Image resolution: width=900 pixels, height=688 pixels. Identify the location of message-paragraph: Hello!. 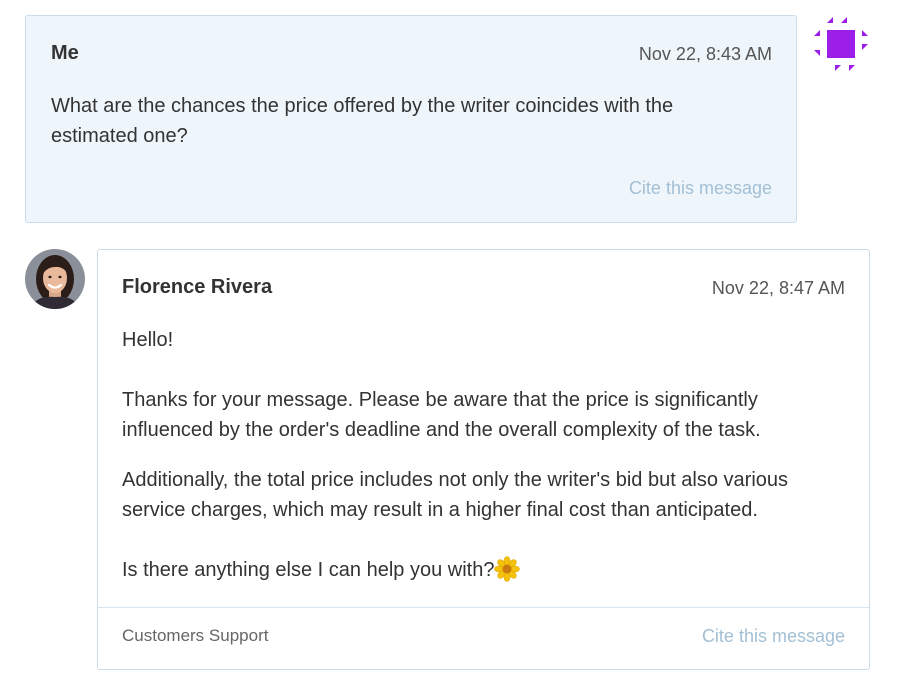
(148, 340).